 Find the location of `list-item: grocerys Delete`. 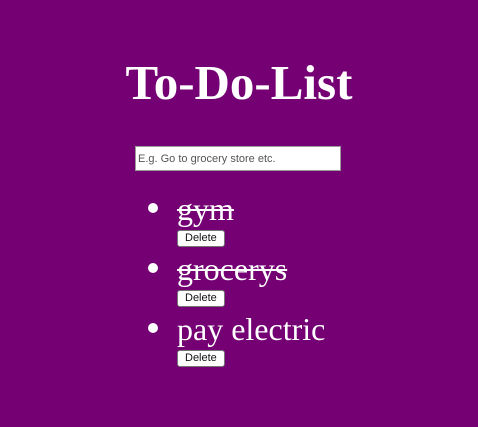

list-item: grocerys Delete is located at coordinates (235, 280).